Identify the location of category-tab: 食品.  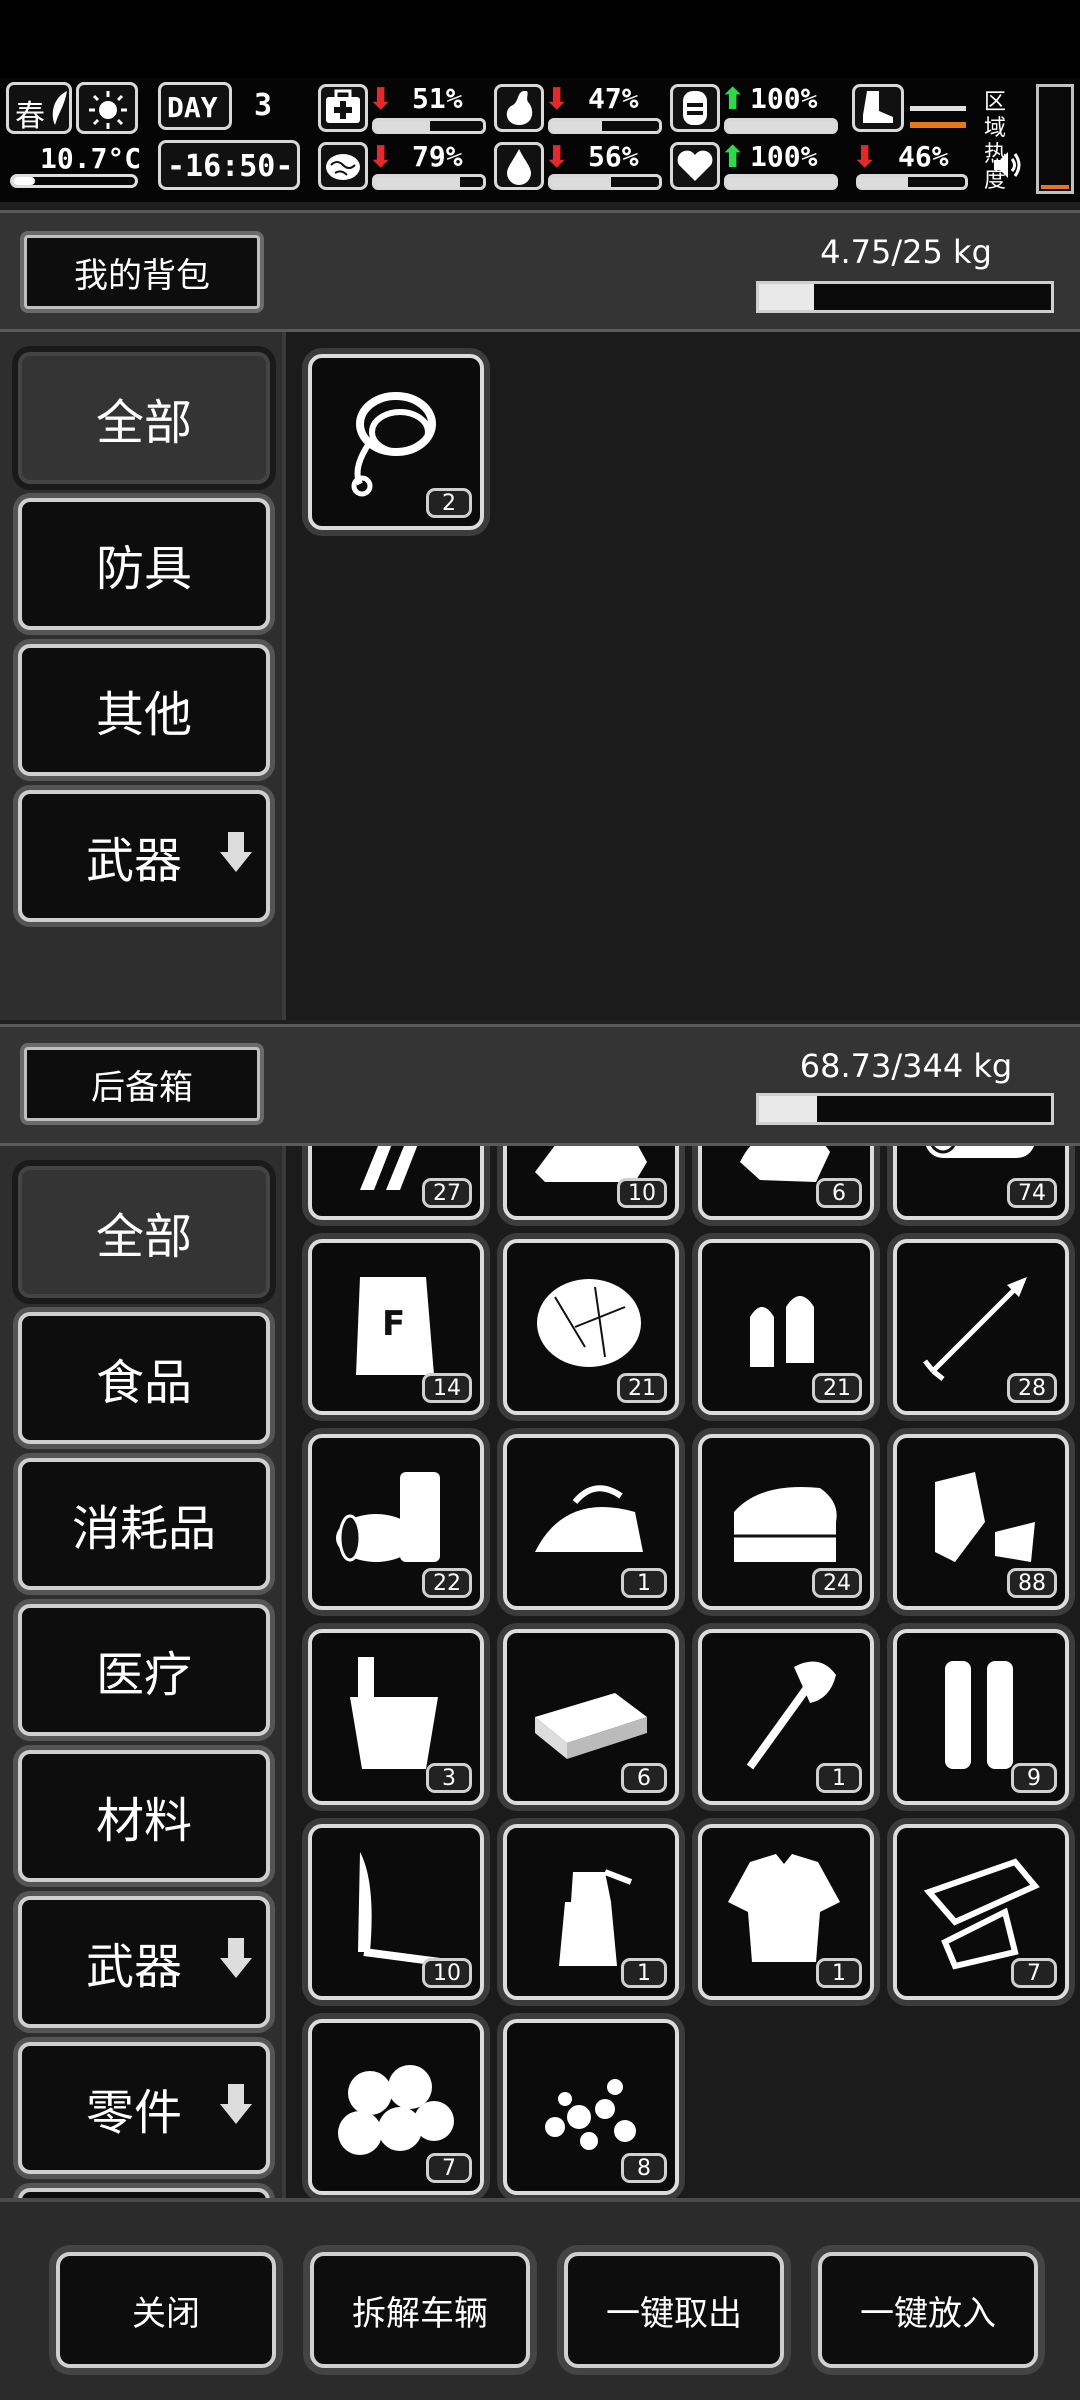
(144, 1378).